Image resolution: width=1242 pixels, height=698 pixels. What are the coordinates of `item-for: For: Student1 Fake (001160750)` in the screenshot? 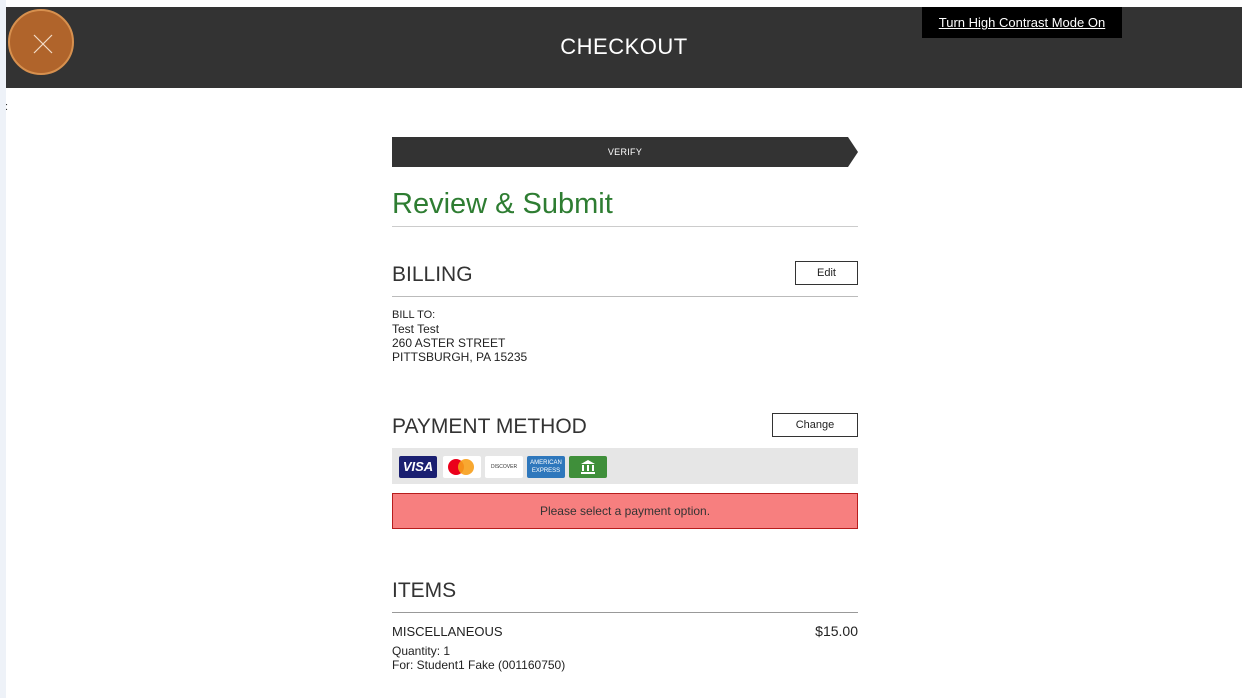 It's located at (479, 665).